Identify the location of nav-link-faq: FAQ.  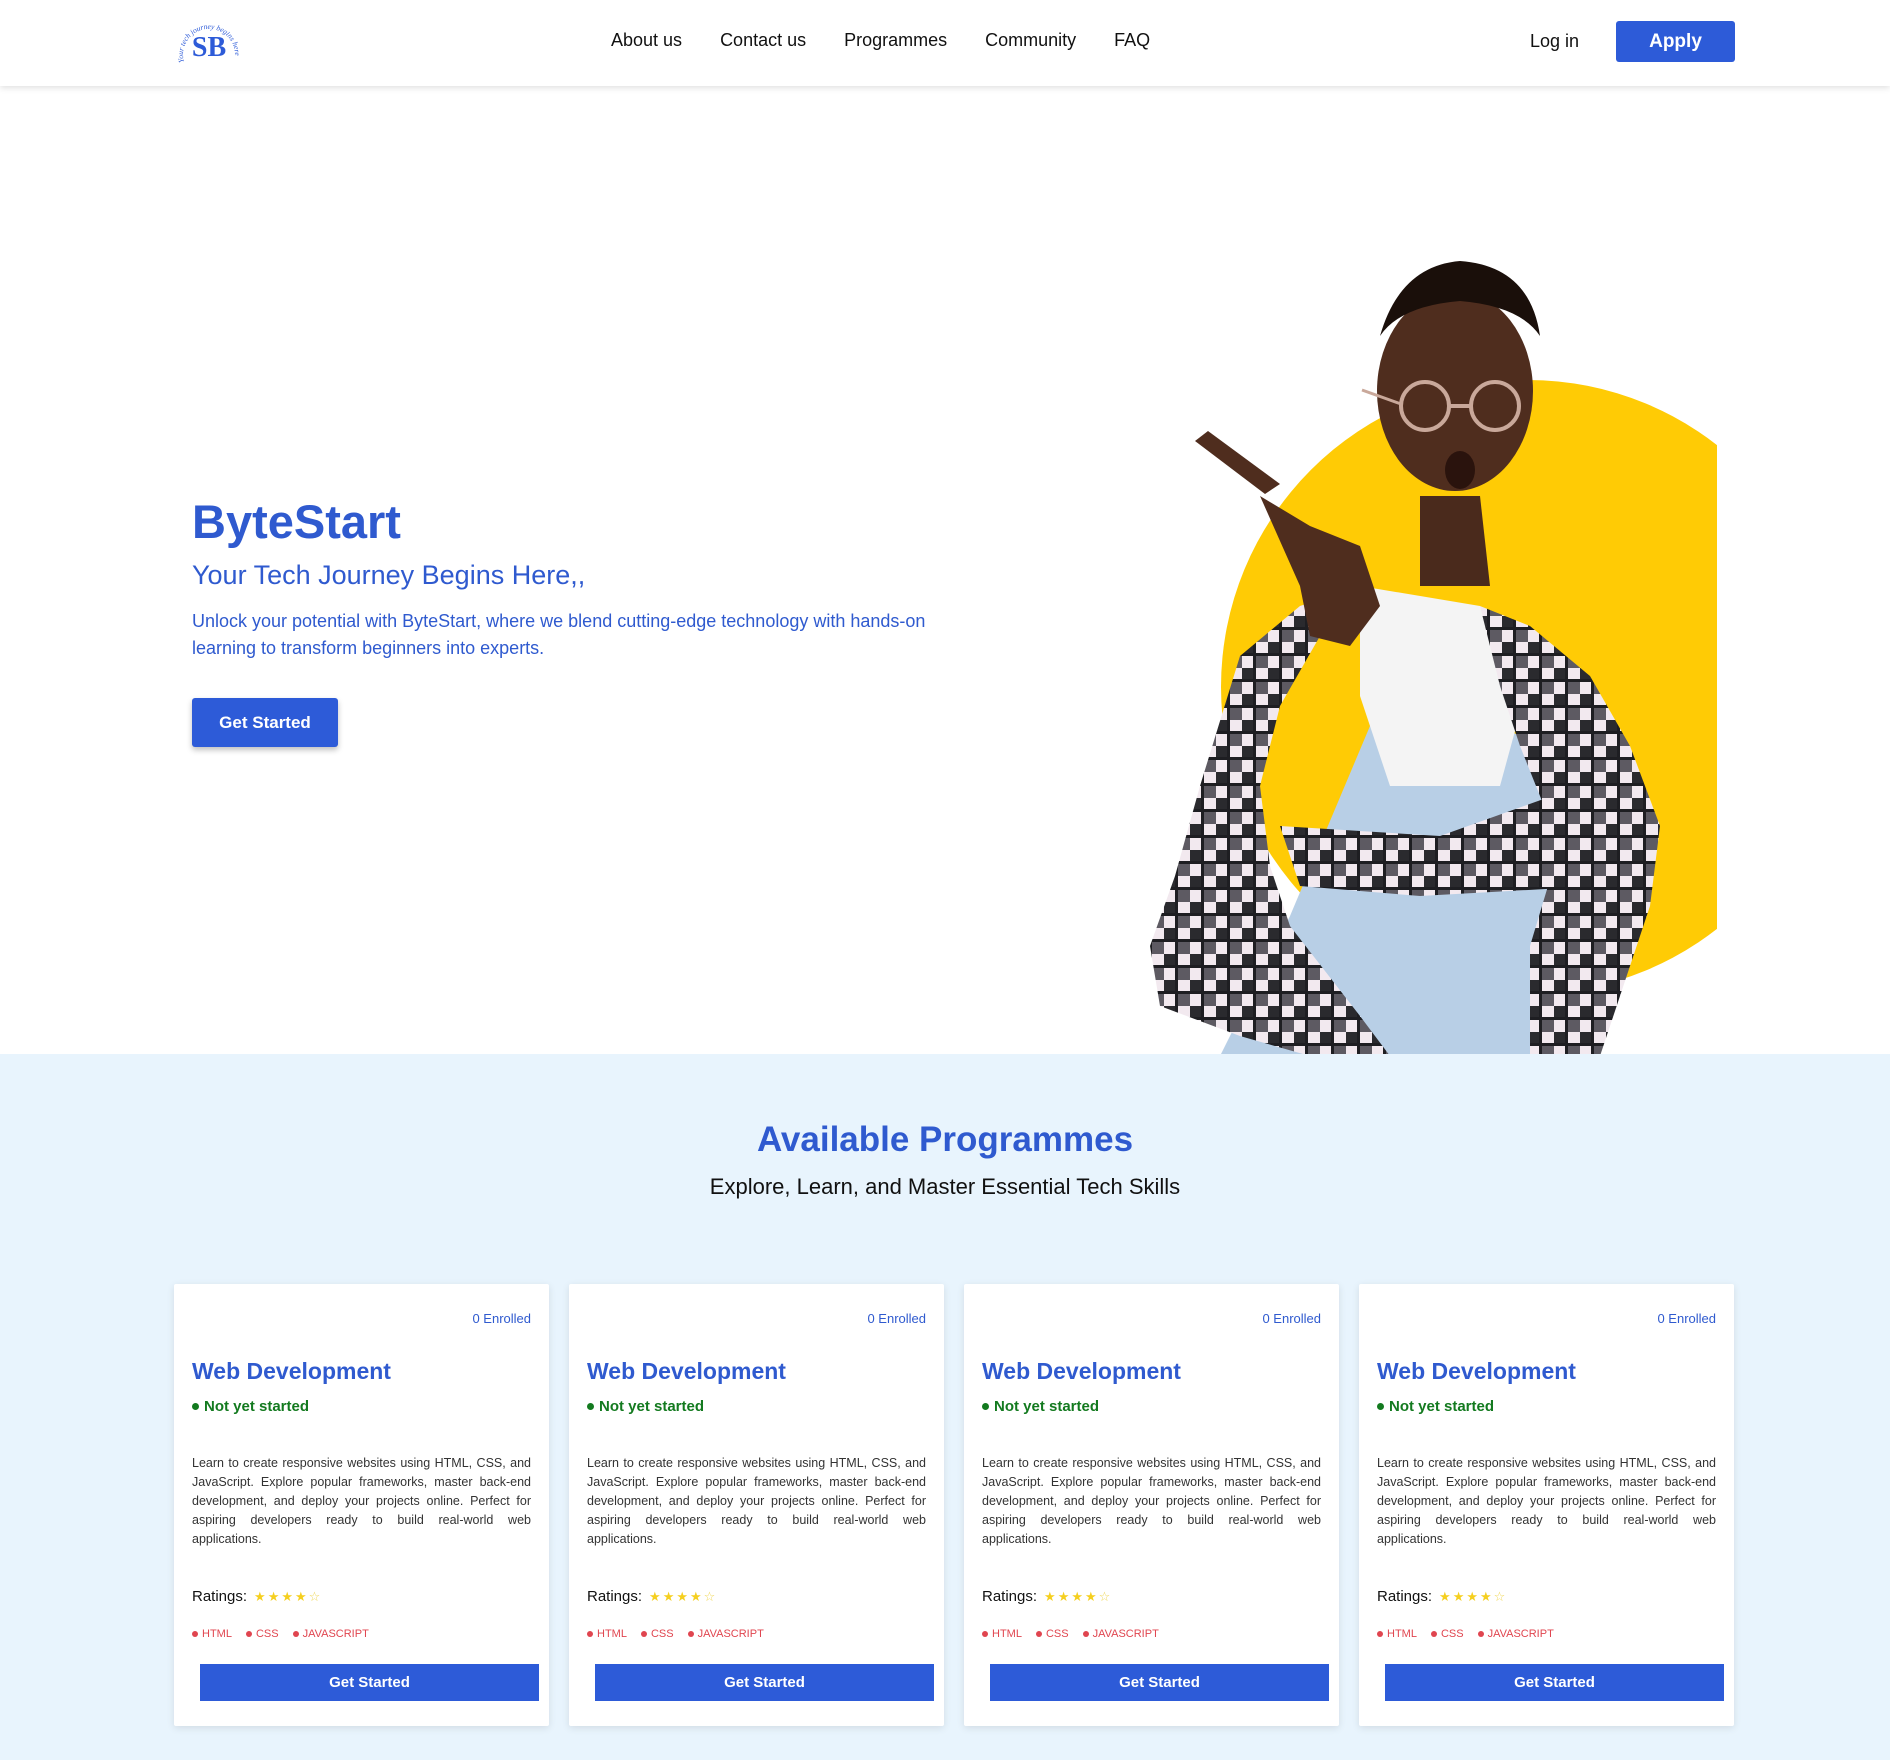
(1132, 40).